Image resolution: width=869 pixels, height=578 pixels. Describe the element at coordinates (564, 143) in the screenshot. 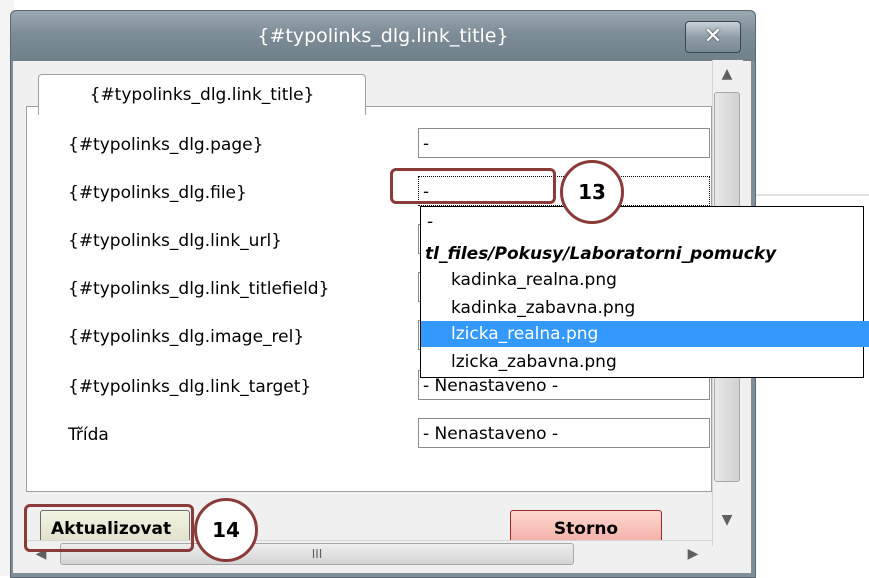

I see `page-select: -` at that location.